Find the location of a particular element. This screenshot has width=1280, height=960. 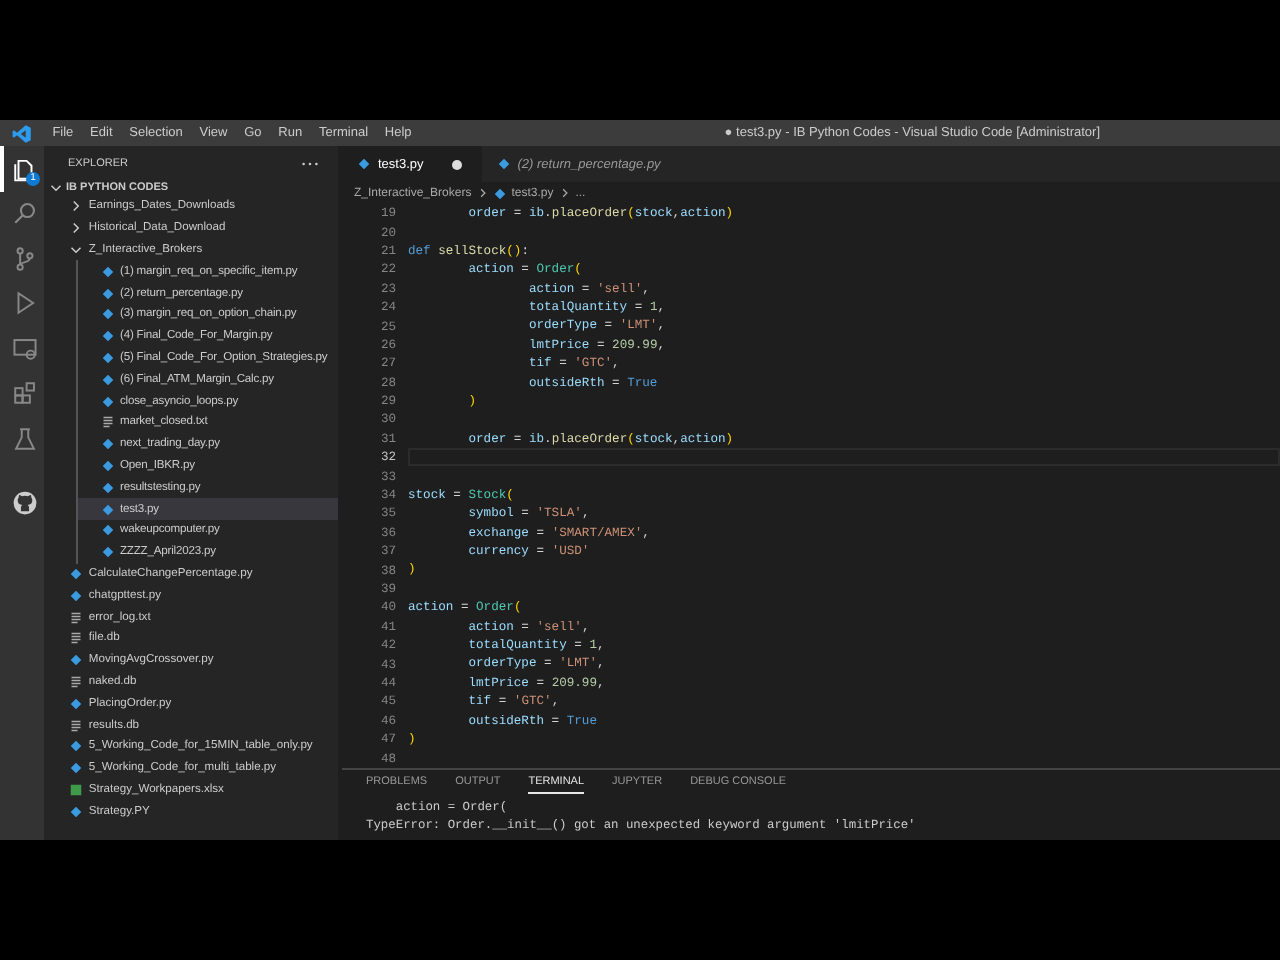

unsaved-dot is located at coordinates (456, 164).